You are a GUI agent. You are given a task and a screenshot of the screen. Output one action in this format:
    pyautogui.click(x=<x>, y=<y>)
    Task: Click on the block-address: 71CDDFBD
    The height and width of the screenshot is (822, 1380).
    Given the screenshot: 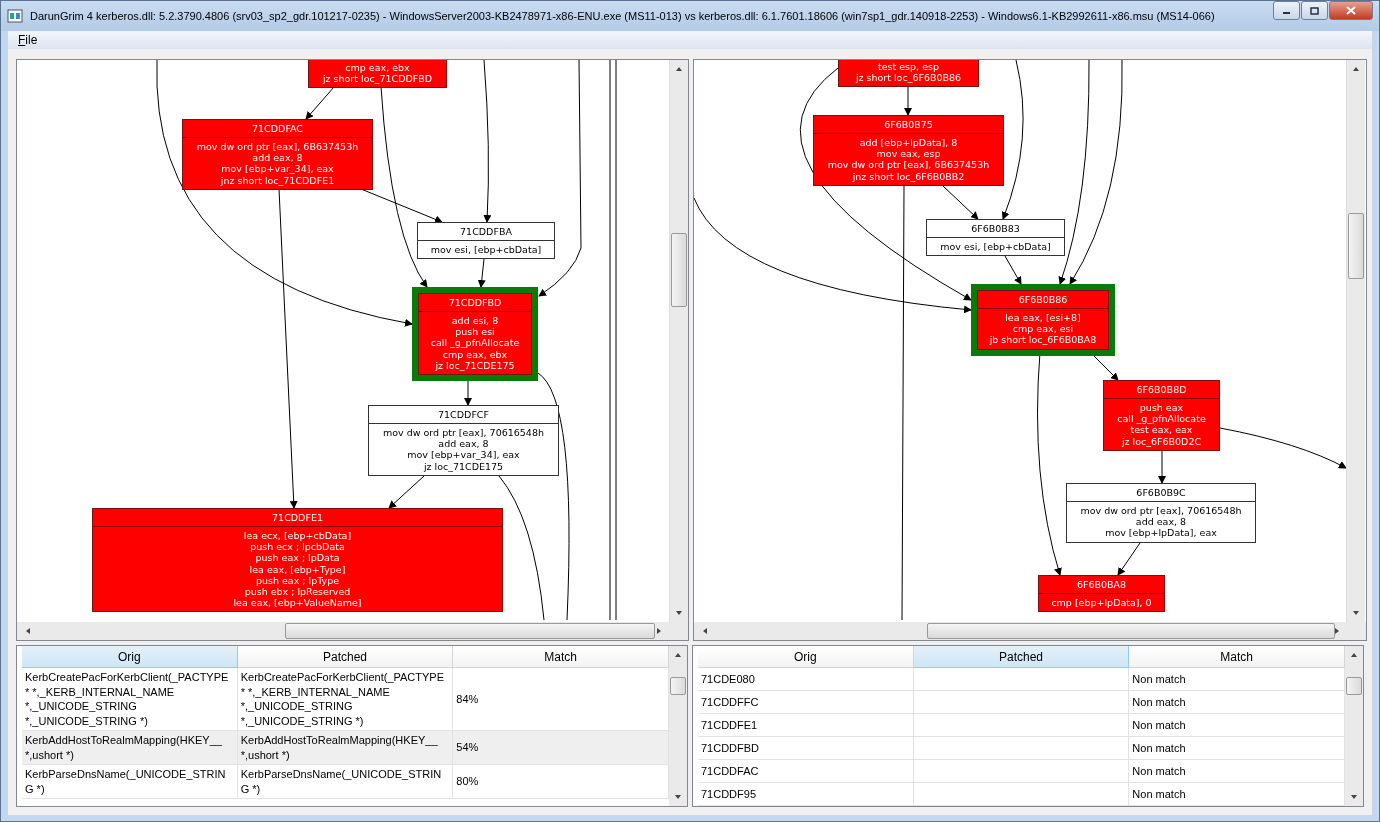 What is the action you would take?
    pyautogui.click(x=475, y=302)
    